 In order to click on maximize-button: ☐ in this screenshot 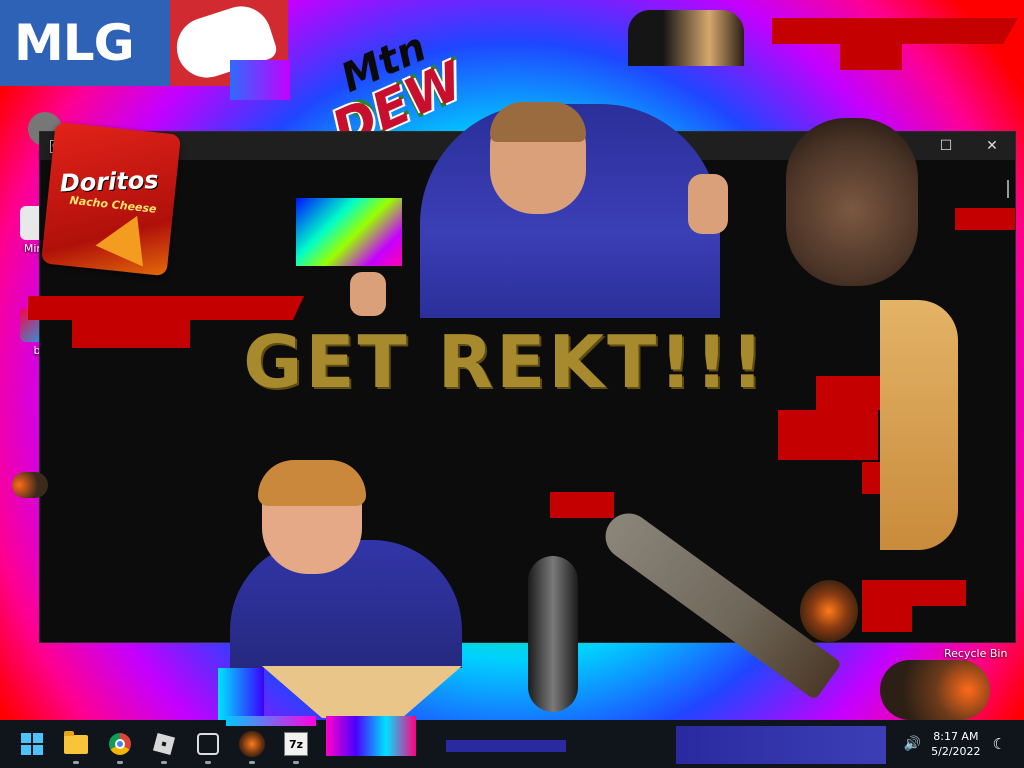, I will do `click(946, 146)`.